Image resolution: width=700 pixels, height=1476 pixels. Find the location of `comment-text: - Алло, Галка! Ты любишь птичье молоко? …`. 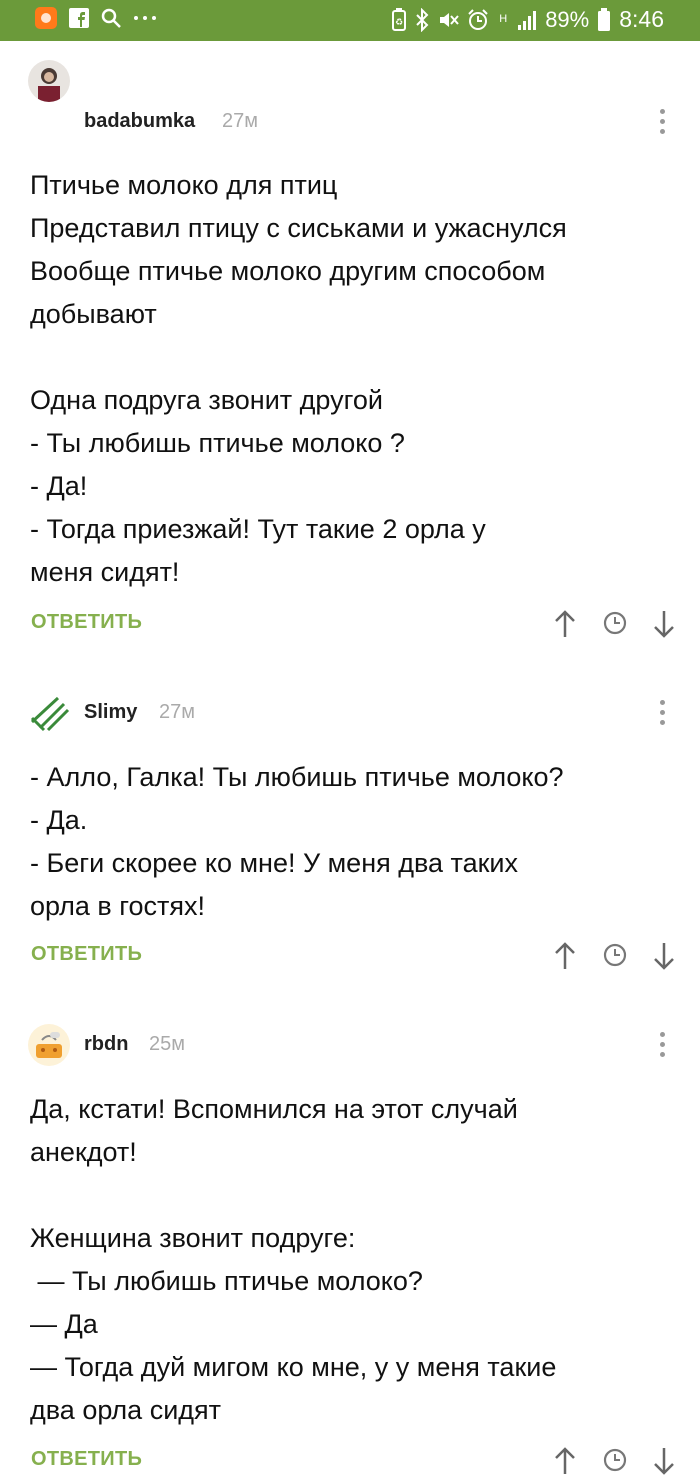

comment-text: - Алло, Галка! Ты любишь птичье молоко? … is located at coordinates (297, 841).